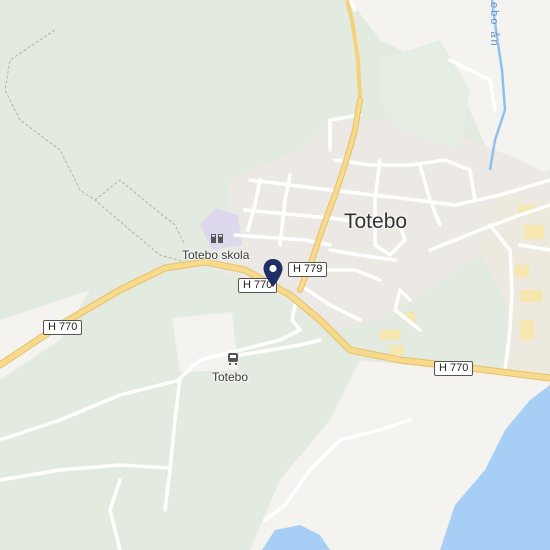  What do you see at coordinates (375, 222) in the screenshot?
I see `town-label: Totebo` at bounding box center [375, 222].